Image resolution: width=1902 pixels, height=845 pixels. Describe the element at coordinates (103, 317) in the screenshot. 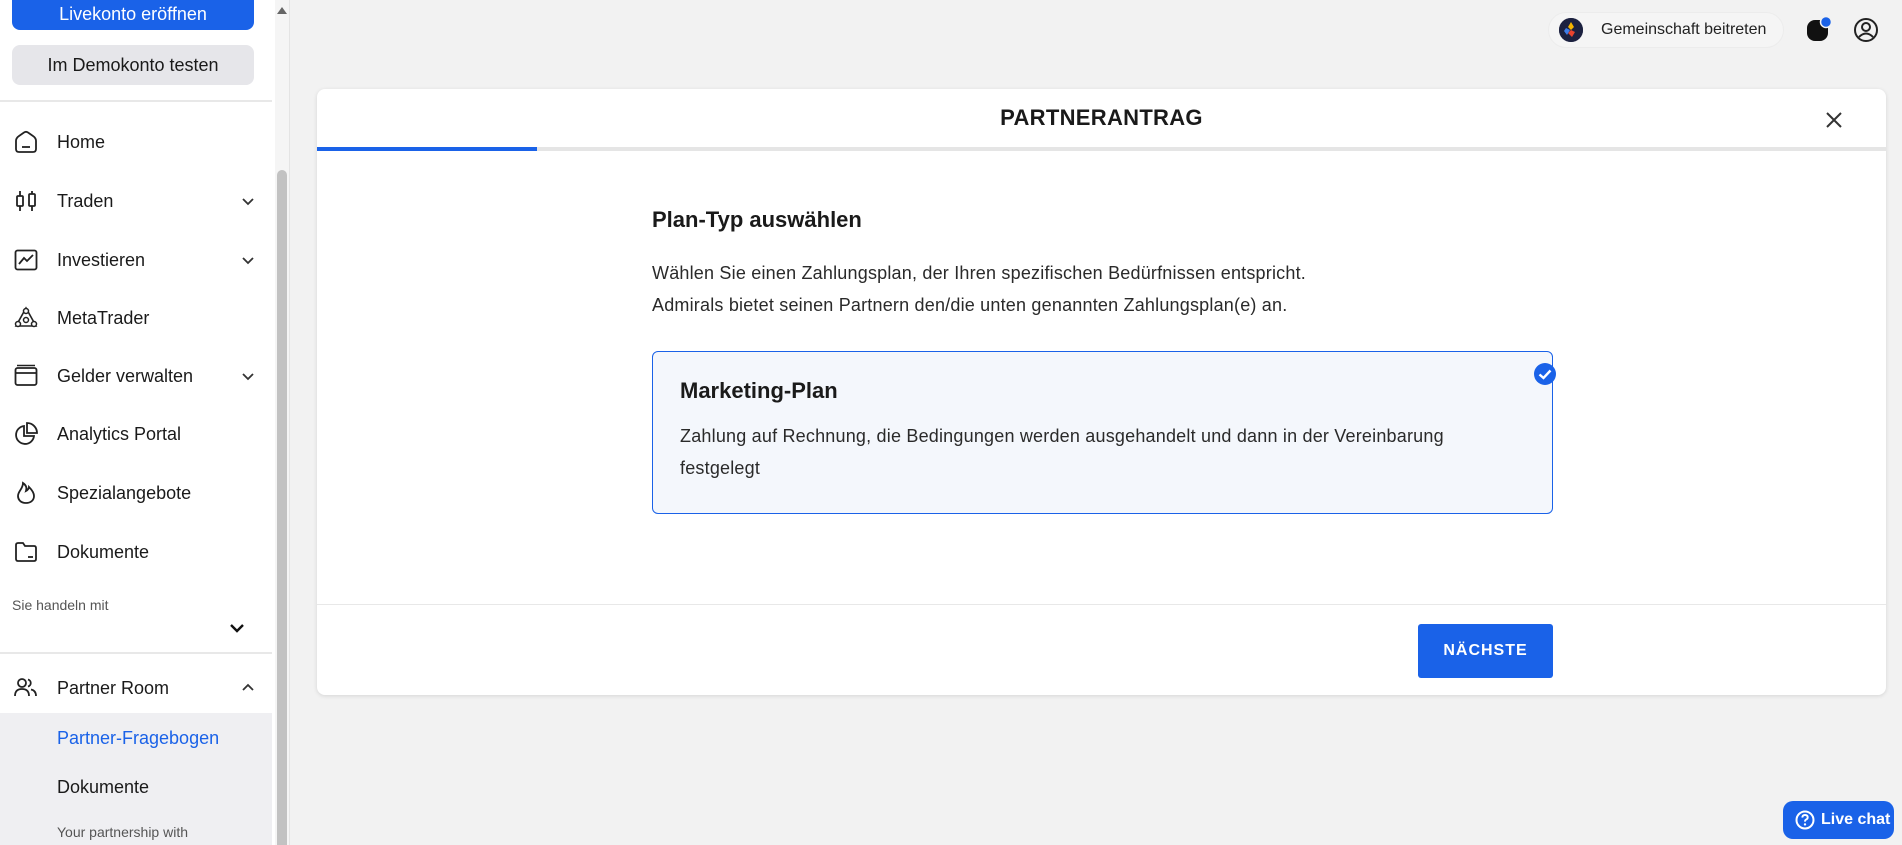

I see `sidebar-item-label: MetaTrader` at that location.